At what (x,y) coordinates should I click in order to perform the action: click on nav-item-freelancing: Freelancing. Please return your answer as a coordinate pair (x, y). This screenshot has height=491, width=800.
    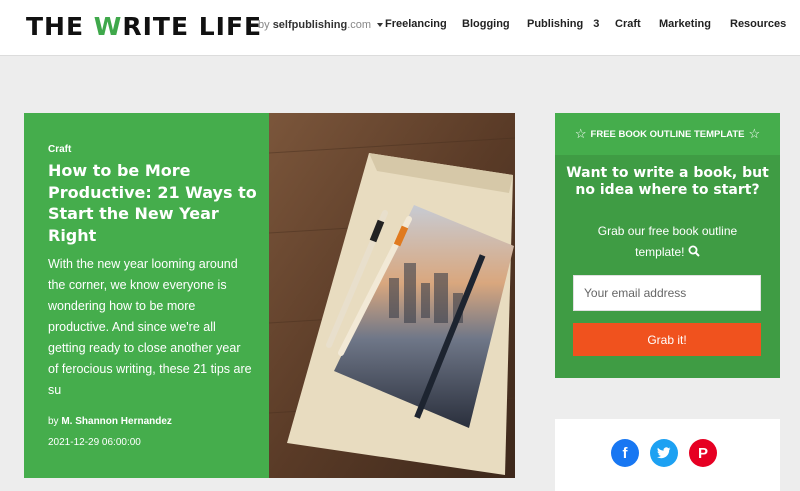
    Looking at the image, I should click on (416, 24).